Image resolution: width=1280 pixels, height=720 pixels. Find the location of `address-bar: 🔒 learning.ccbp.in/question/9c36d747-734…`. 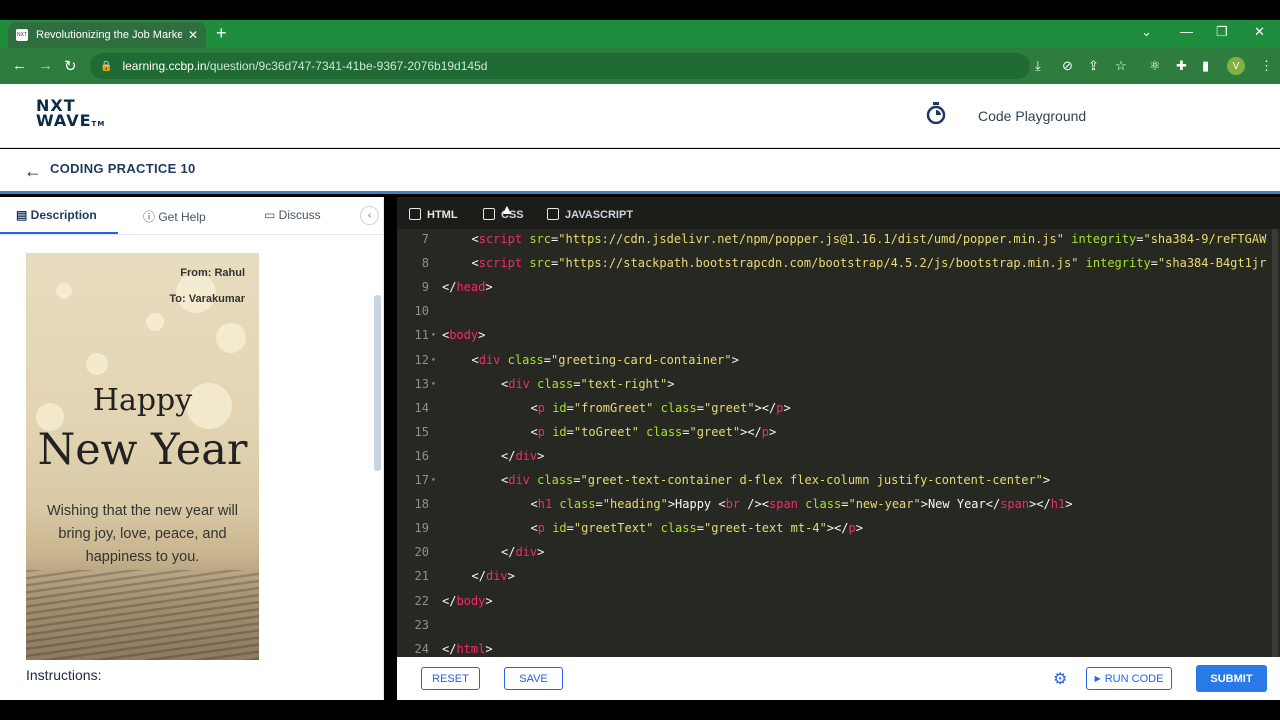

address-bar: 🔒 learning.ccbp.in/question/9c36d747-734… is located at coordinates (560, 66).